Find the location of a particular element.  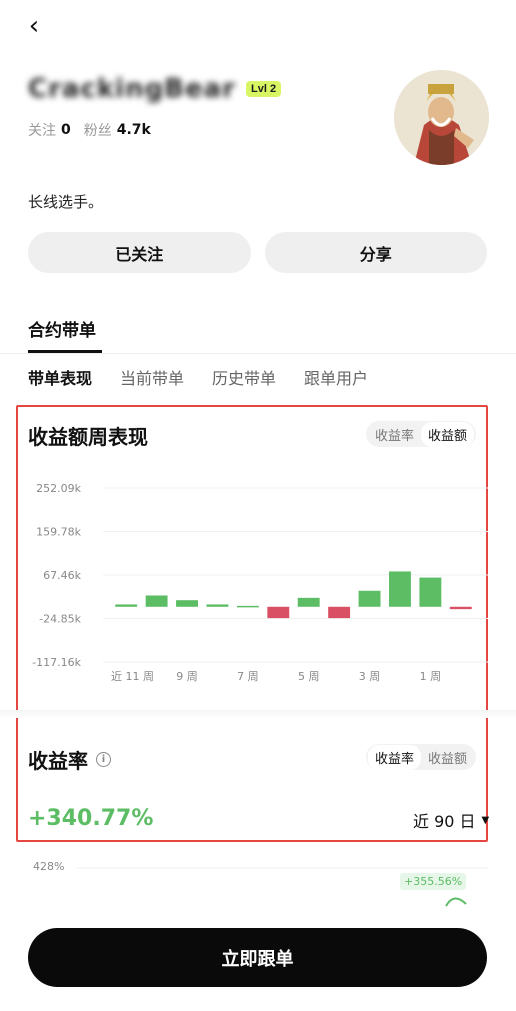

followers-label: 粉丝 is located at coordinates (97, 131).